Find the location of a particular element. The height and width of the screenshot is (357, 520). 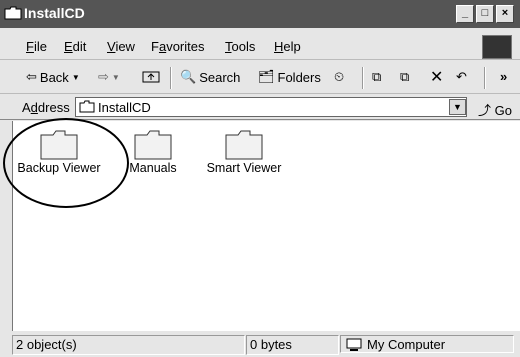

folders-icon: 🗂 is located at coordinates (266, 76).